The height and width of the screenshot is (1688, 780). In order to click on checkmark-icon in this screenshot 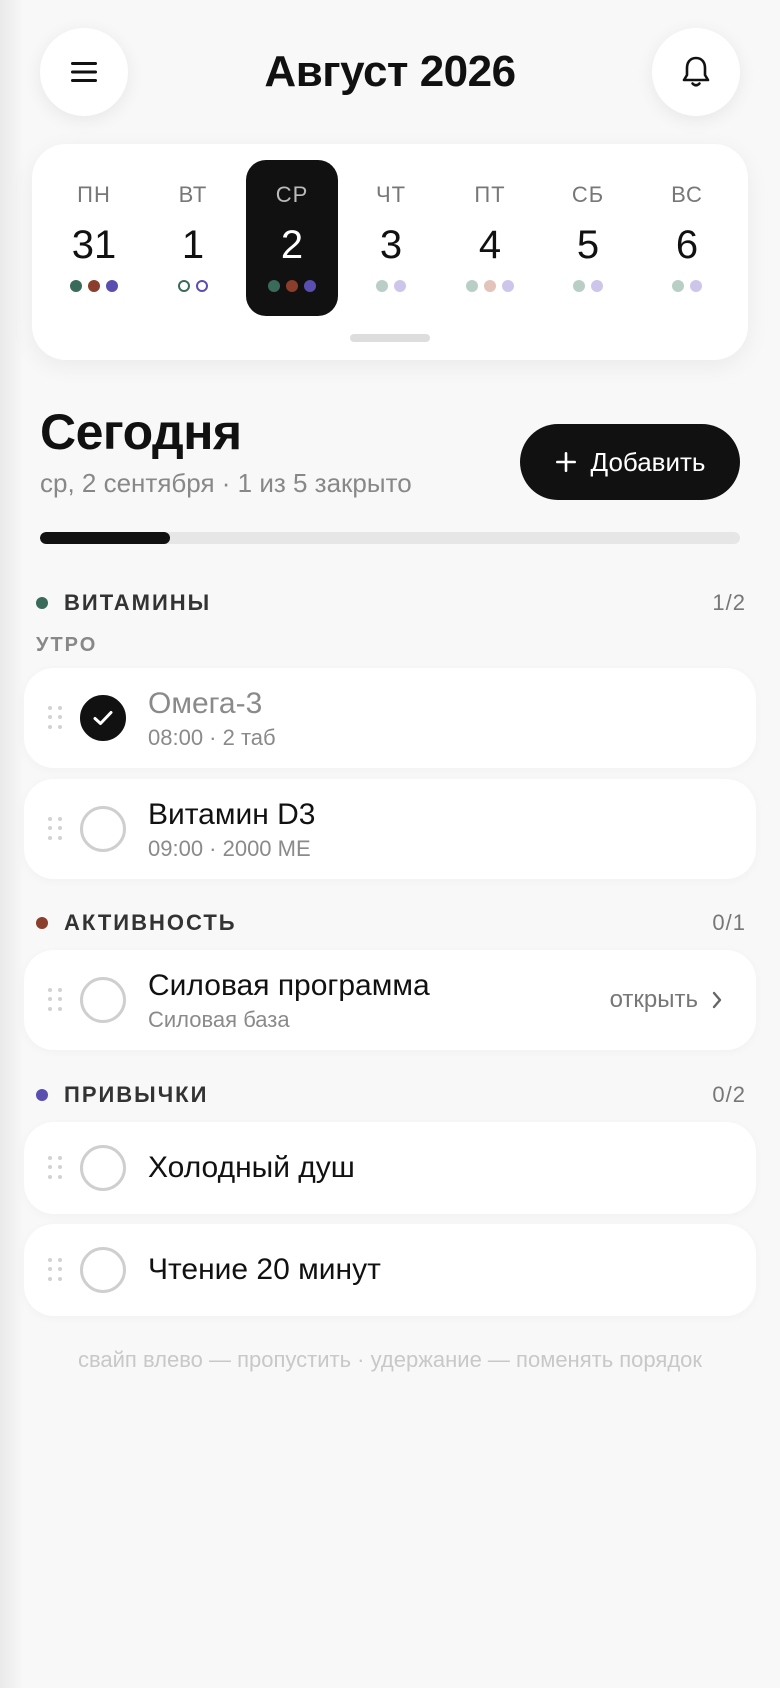, I will do `click(103, 718)`.